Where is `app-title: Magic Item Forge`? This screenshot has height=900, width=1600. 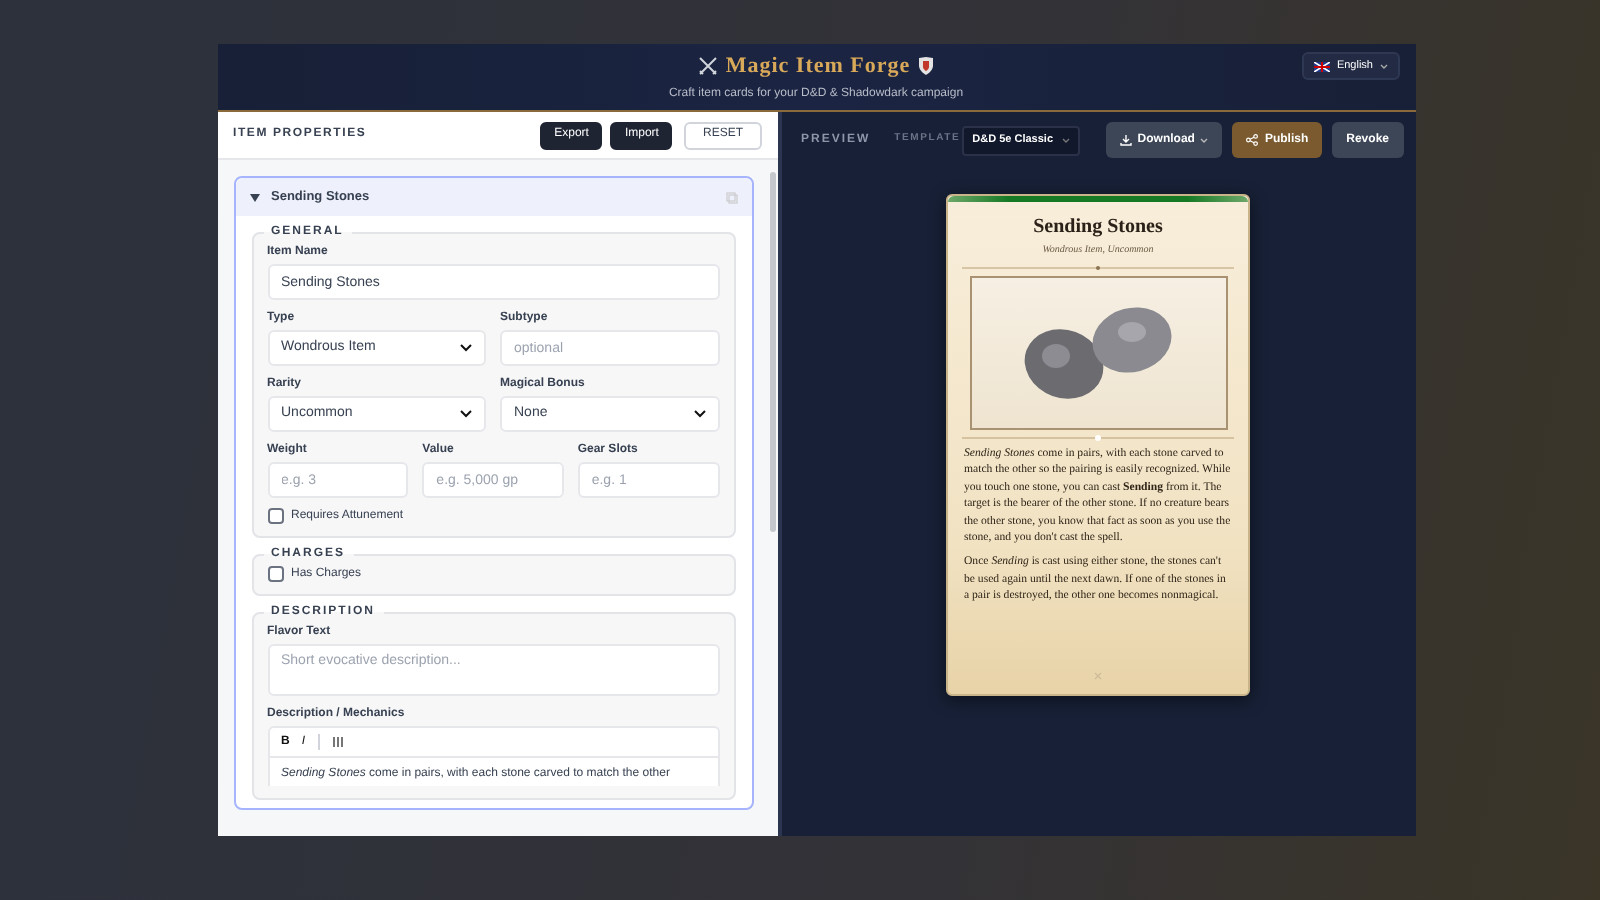
app-title: Magic Item Forge is located at coordinates (818, 66).